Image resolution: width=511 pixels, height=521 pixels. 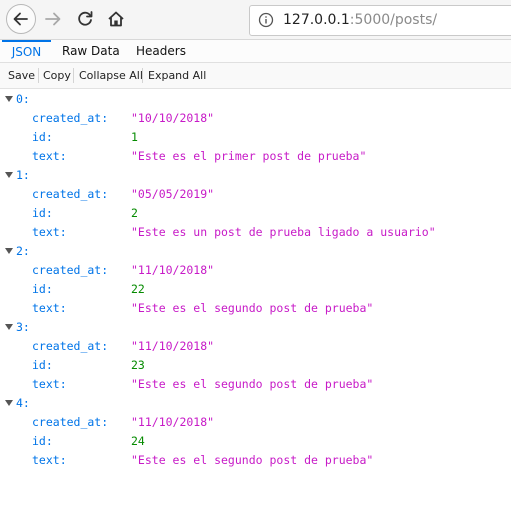 I want to click on tree-field-row: id: 1, so click(x=255, y=137).